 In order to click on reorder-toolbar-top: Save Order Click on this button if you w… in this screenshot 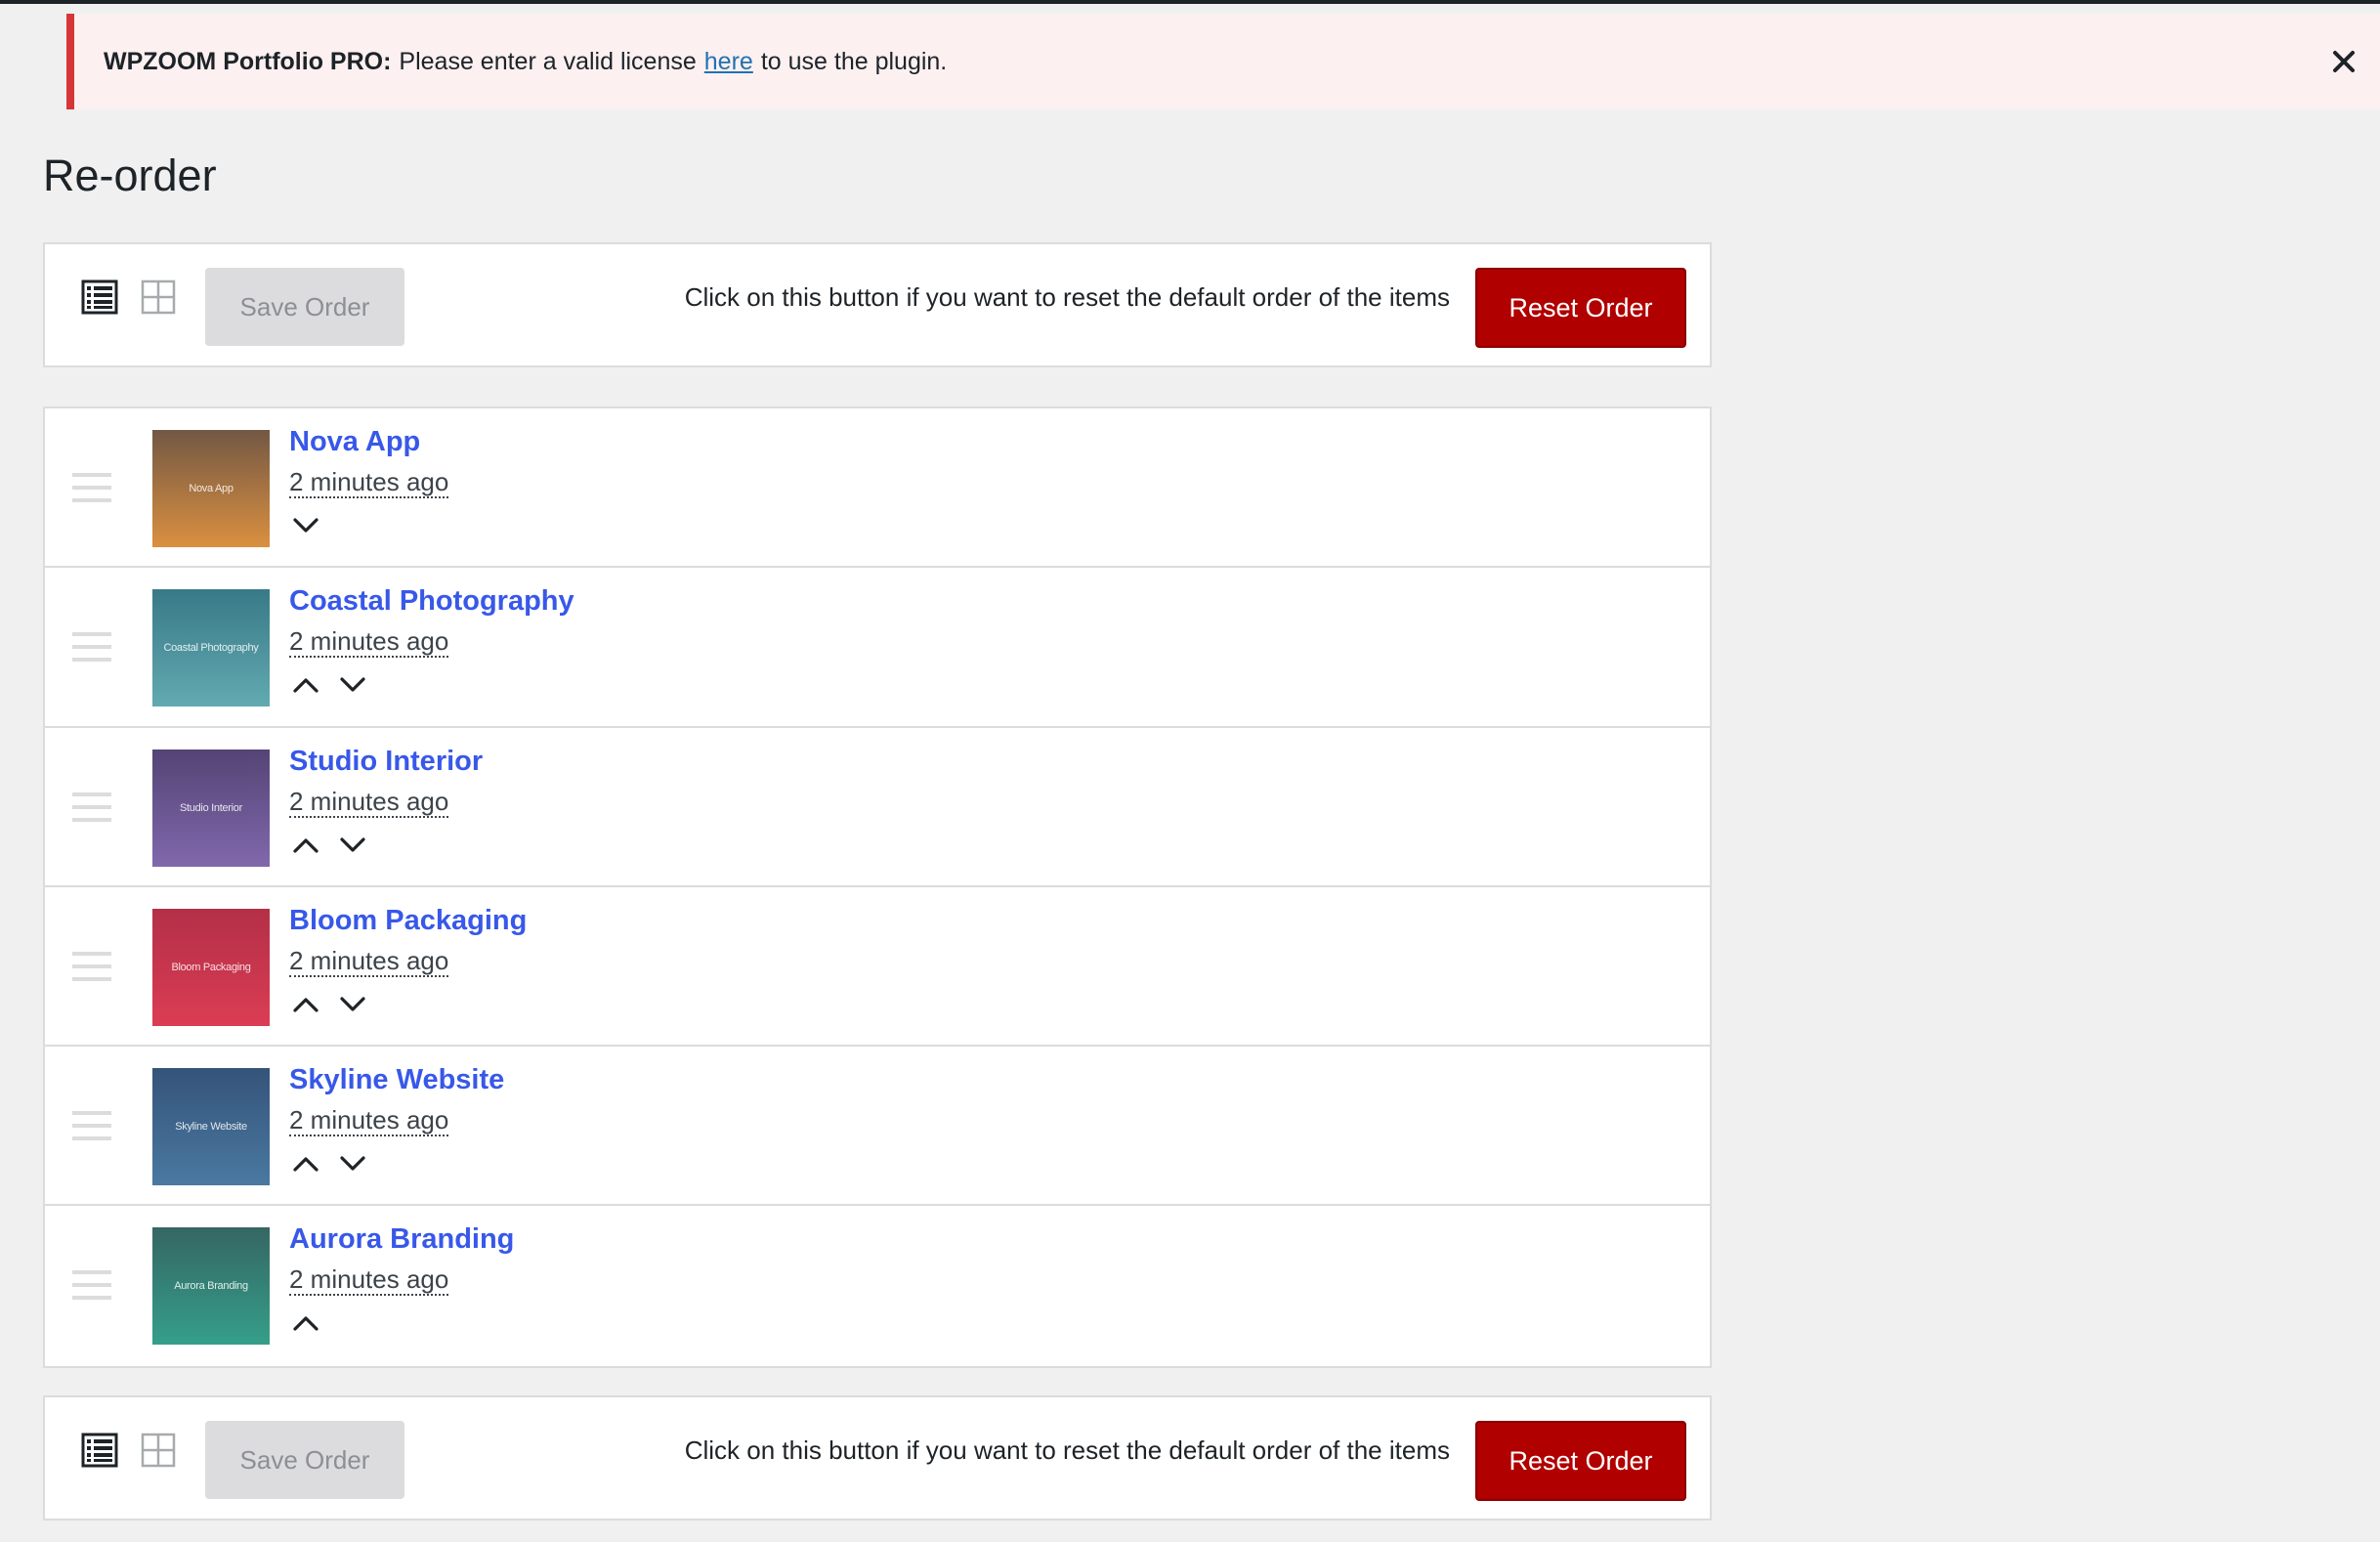, I will do `click(877, 304)`.